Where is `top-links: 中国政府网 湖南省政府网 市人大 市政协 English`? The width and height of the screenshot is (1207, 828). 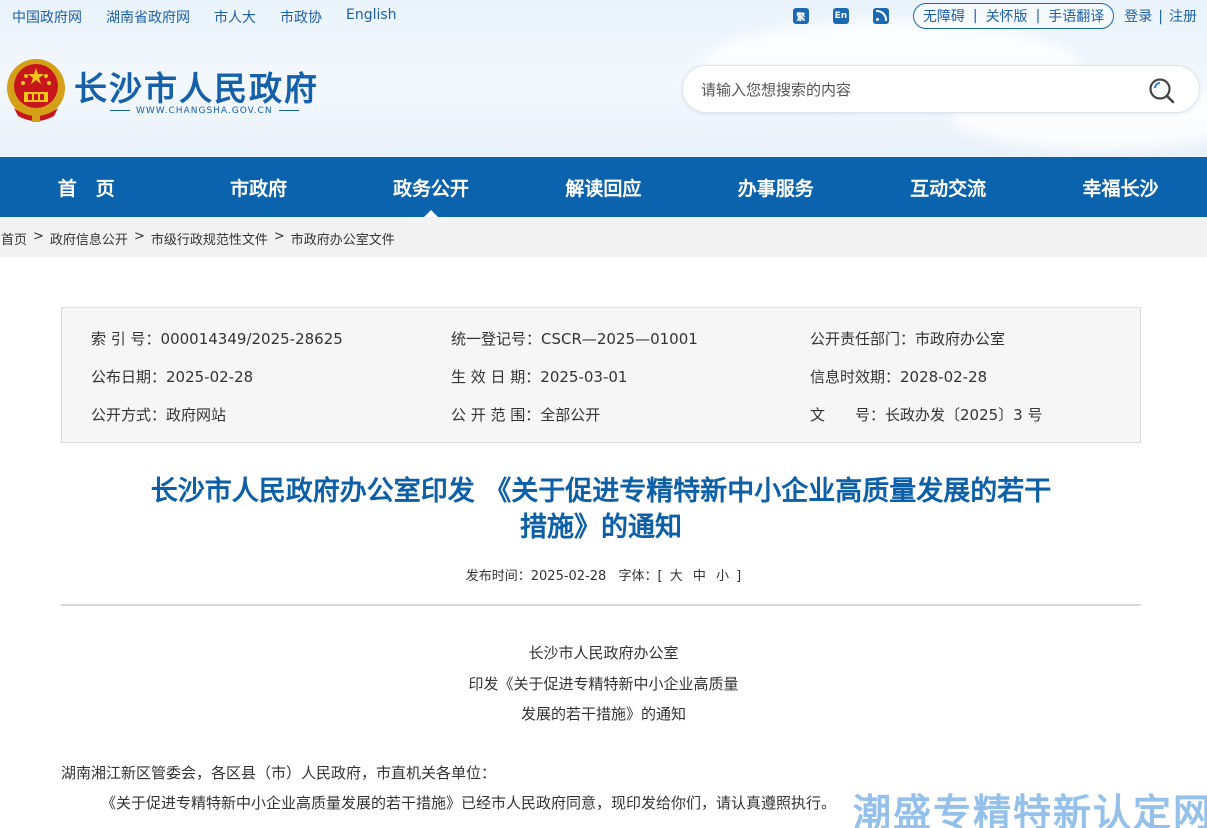
top-links: 中国政府网 湖南省政府网 市人大 市政协 English is located at coordinates (204, 17).